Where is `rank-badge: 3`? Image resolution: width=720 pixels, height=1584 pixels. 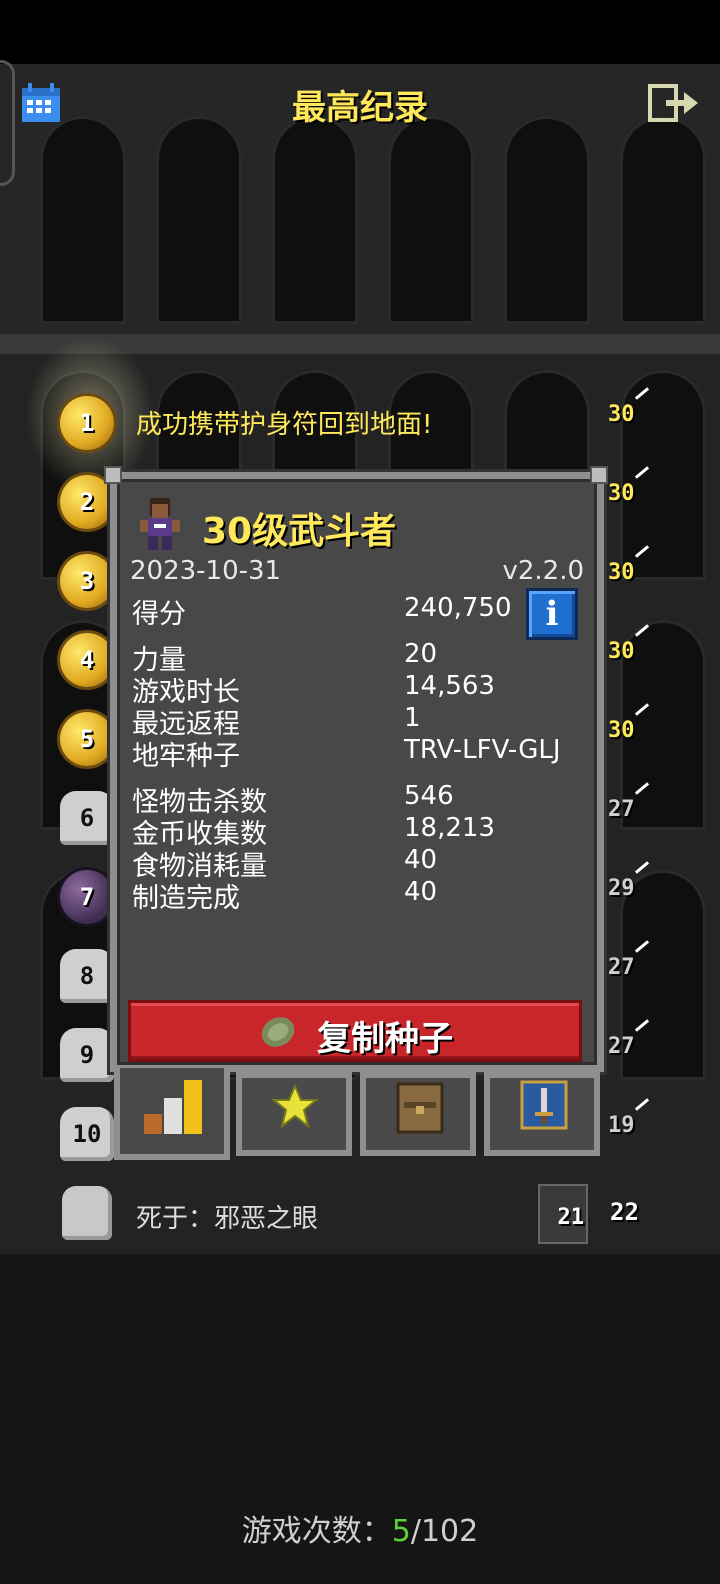 rank-badge: 3 is located at coordinates (87, 581).